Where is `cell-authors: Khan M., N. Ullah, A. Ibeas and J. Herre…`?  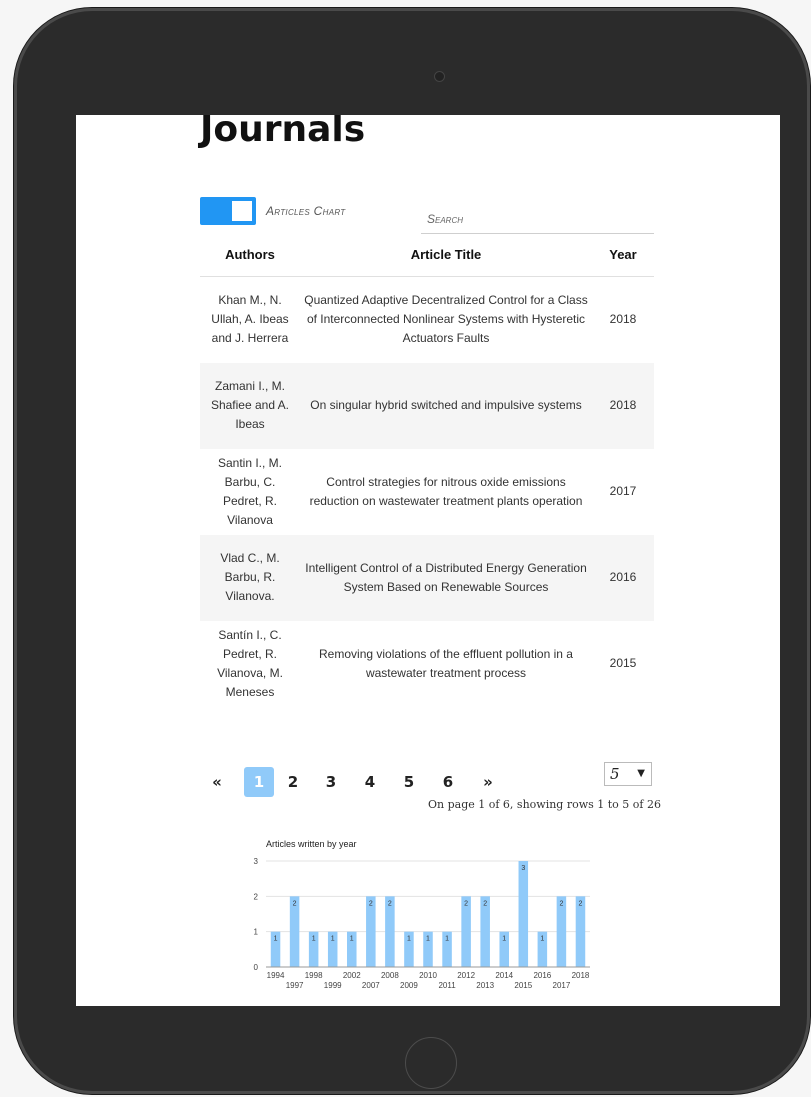 cell-authors: Khan M., N. Ullah, A. Ibeas and J. Herre… is located at coordinates (250, 319).